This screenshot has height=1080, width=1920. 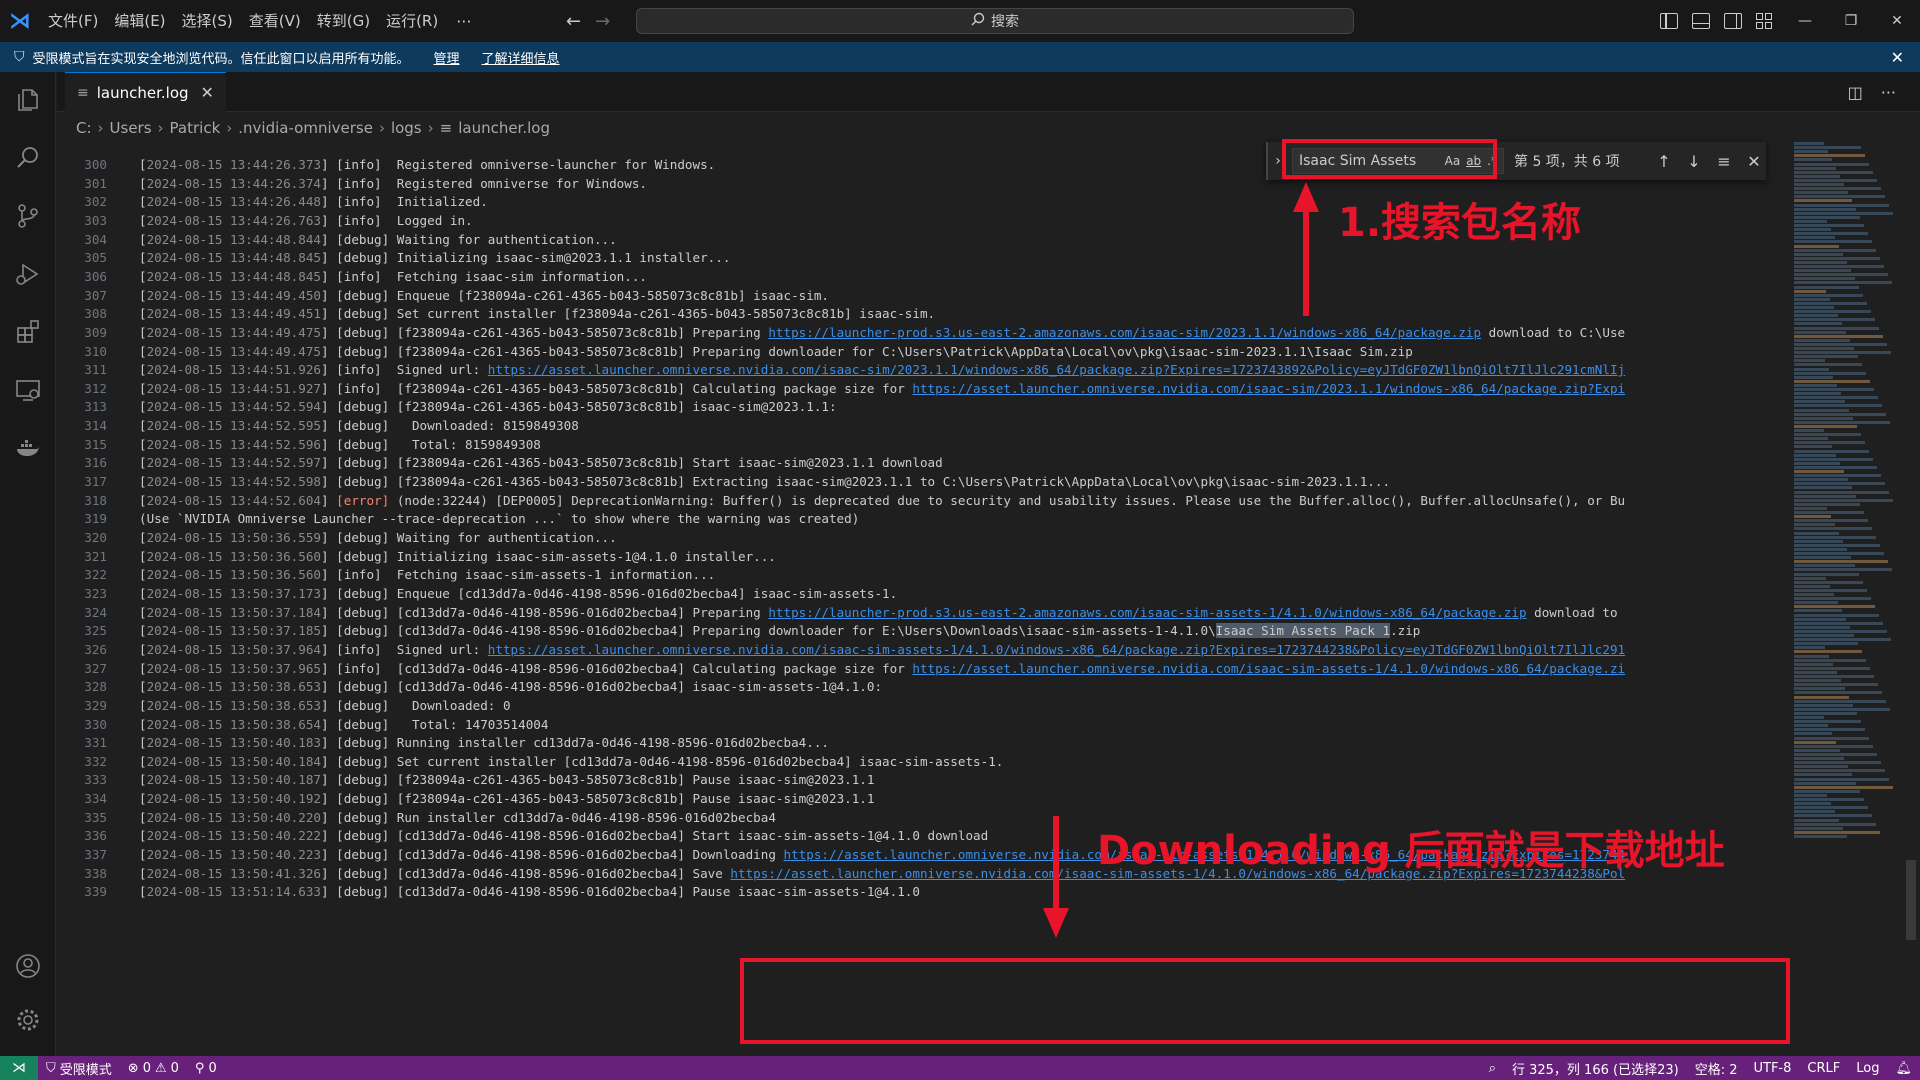 I want to click on breadcrumb-nvidia-omniverse: .nvidia-omniverse, so click(x=305, y=128).